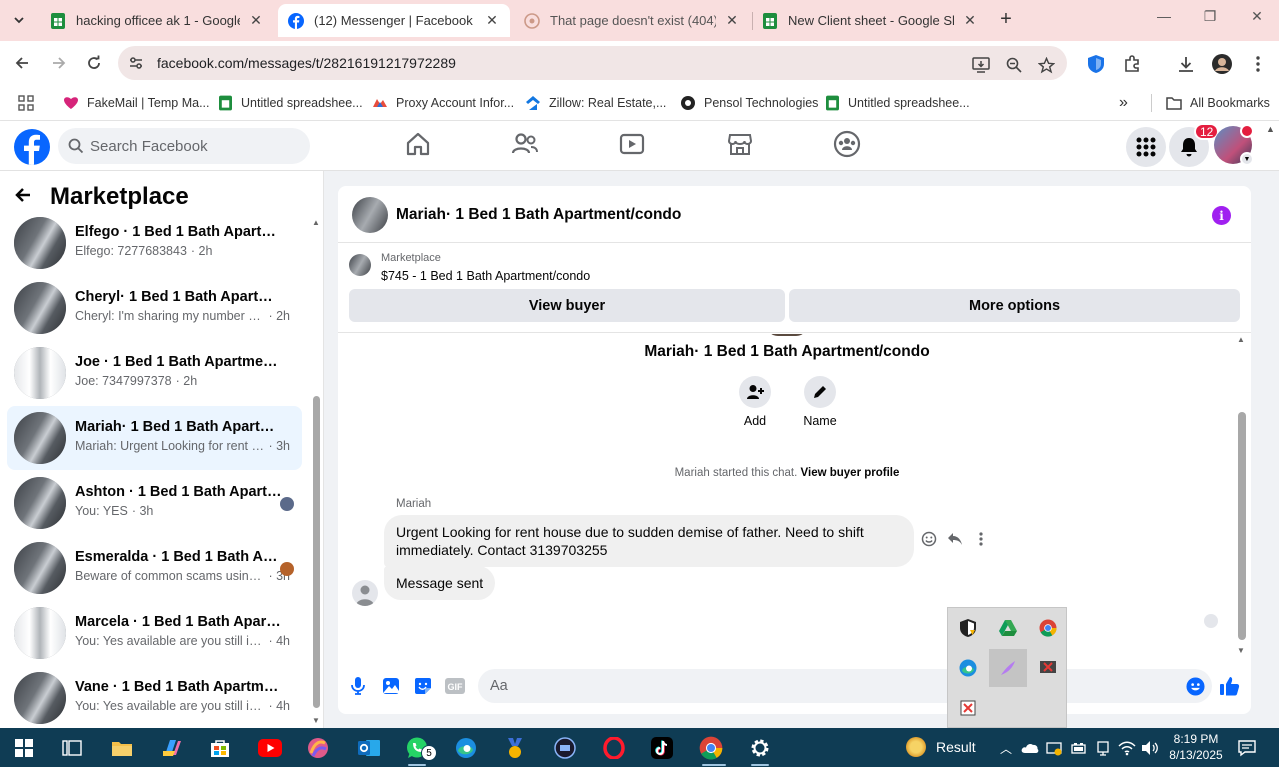 This screenshot has width=1279, height=767. Describe the element at coordinates (1150, 748) in the screenshot. I see `volume-icon` at that location.